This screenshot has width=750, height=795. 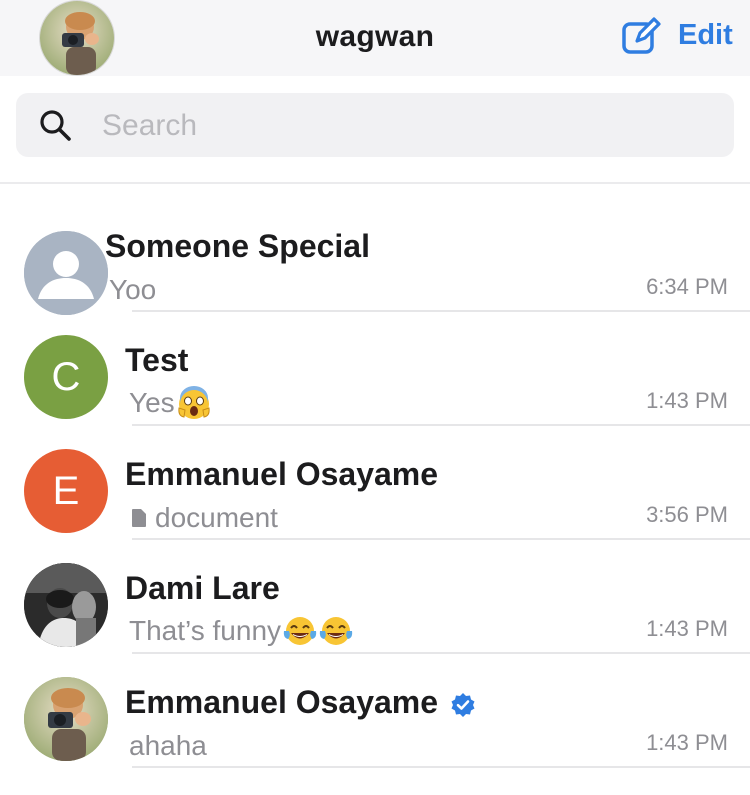 I want to click on preview-text: Yoo, so click(x=133, y=289).